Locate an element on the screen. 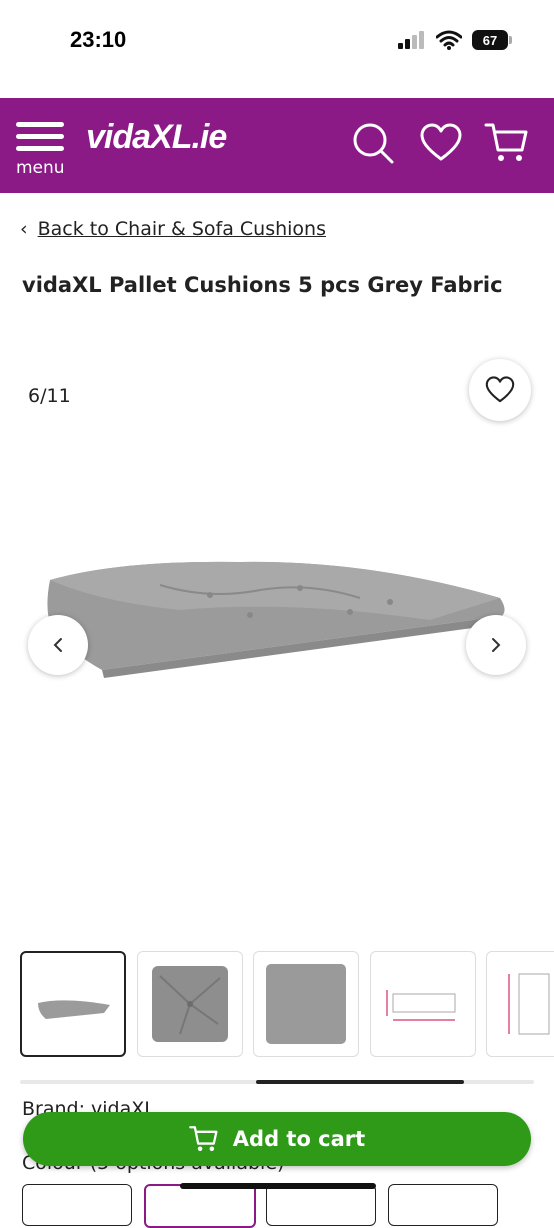 Image resolution: width=554 pixels, height=1228 pixels. chevron-left-icon: ‹ is located at coordinates (24, 229).